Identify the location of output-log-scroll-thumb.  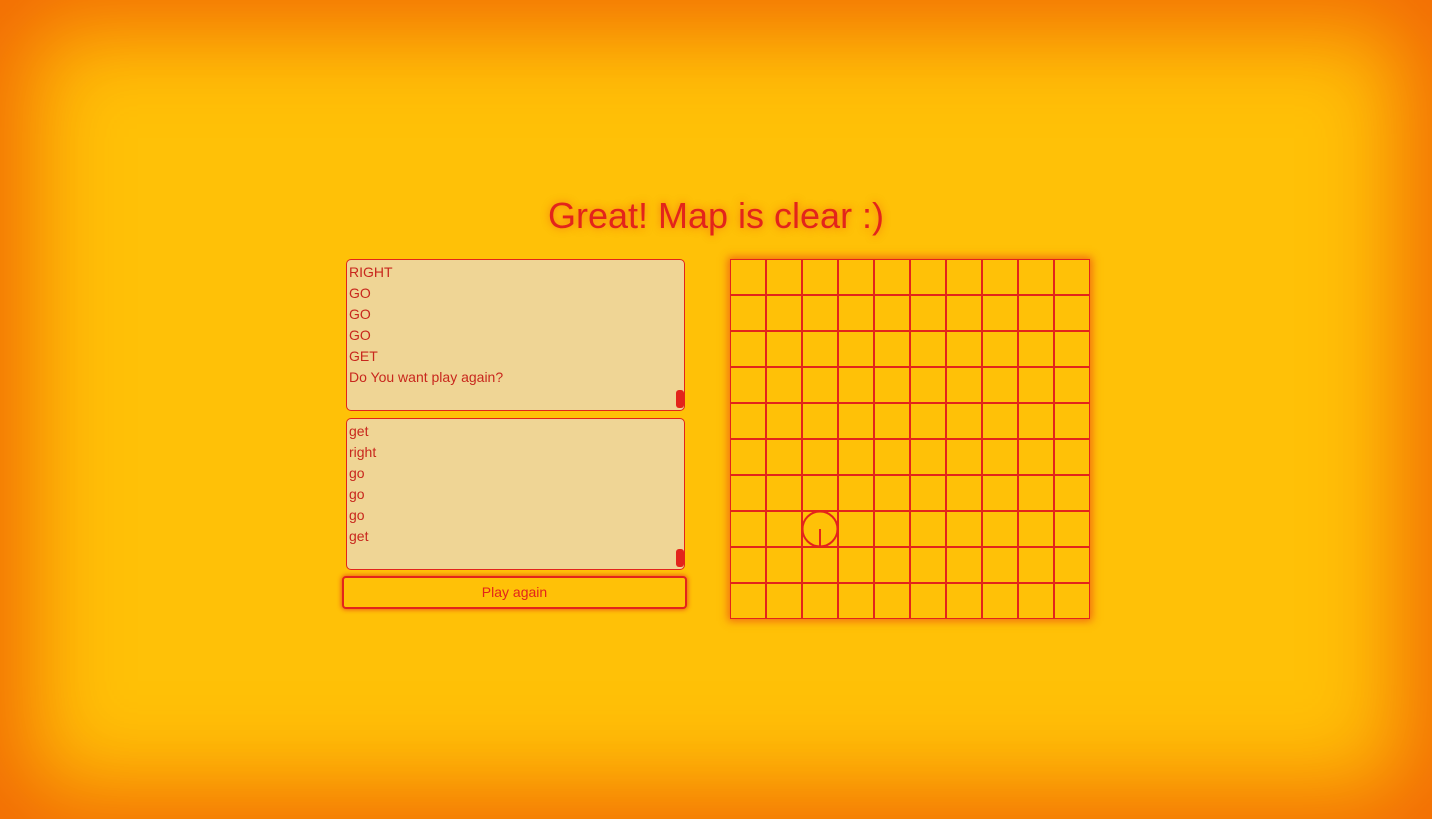
(680, 399).